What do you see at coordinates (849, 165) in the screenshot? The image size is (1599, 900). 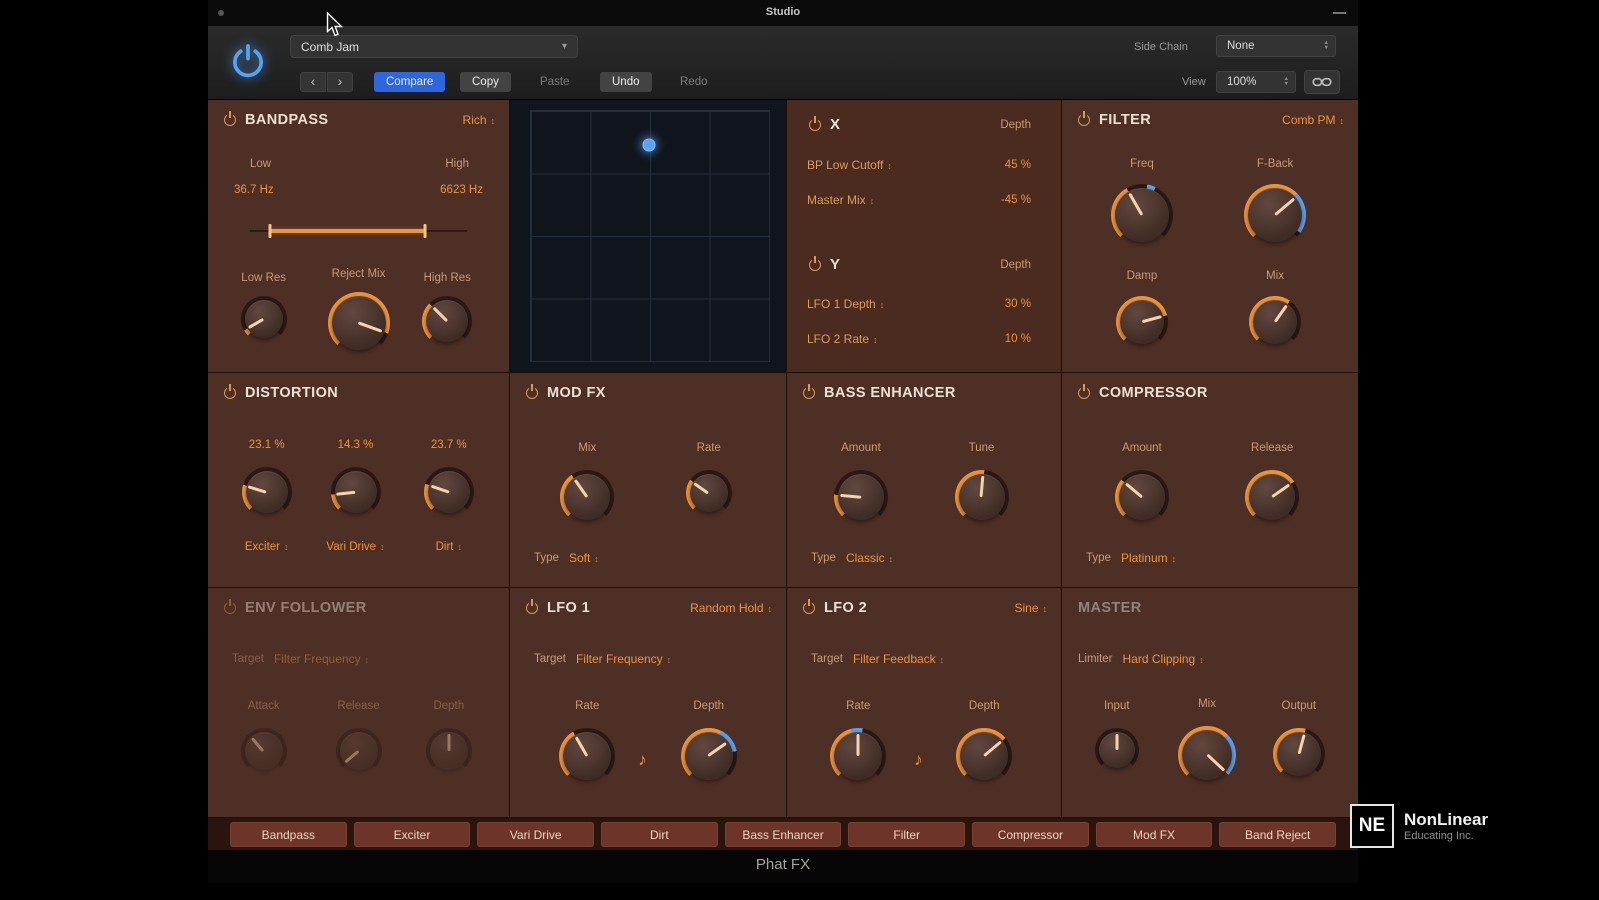 I see `x-target-1-dropdown: BP Low Cutoff` at bounding box center [849, 165].